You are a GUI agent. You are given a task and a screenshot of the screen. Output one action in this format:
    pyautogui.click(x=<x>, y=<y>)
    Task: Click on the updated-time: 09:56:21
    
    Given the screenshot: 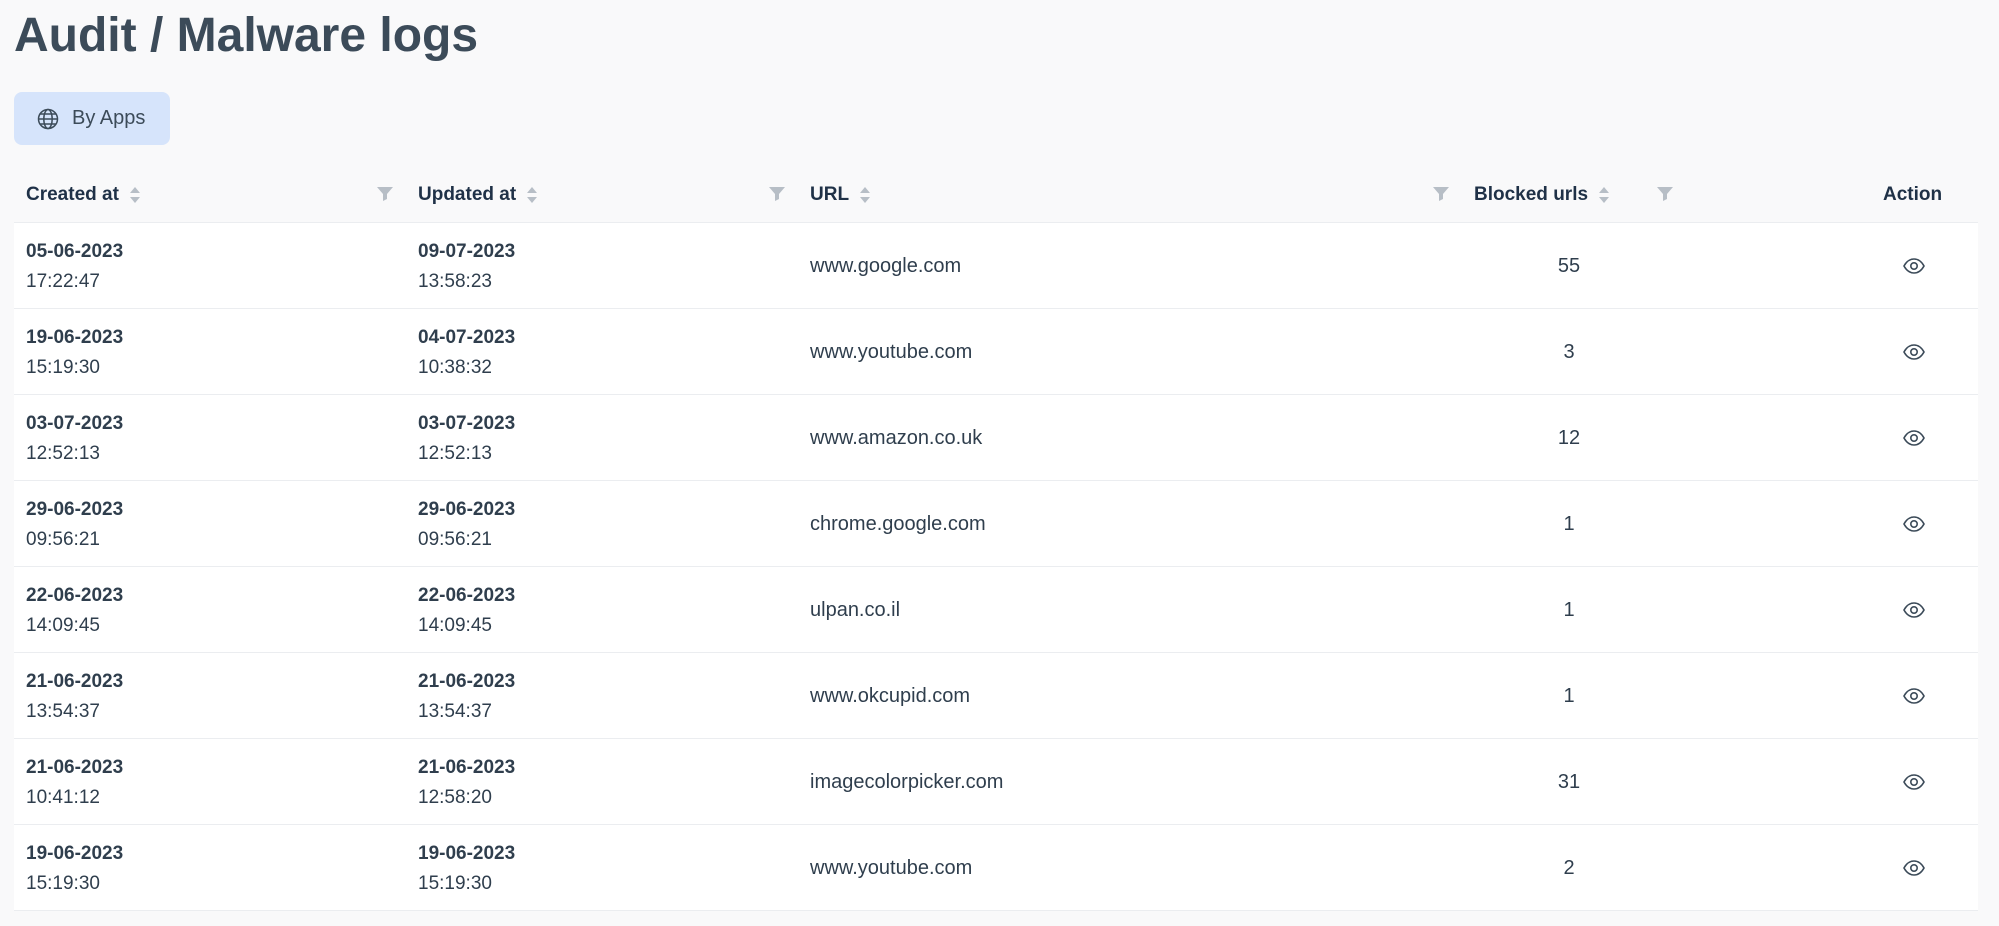 What is the action you would take?
    pyautogui.click(x=455, y=539)
    